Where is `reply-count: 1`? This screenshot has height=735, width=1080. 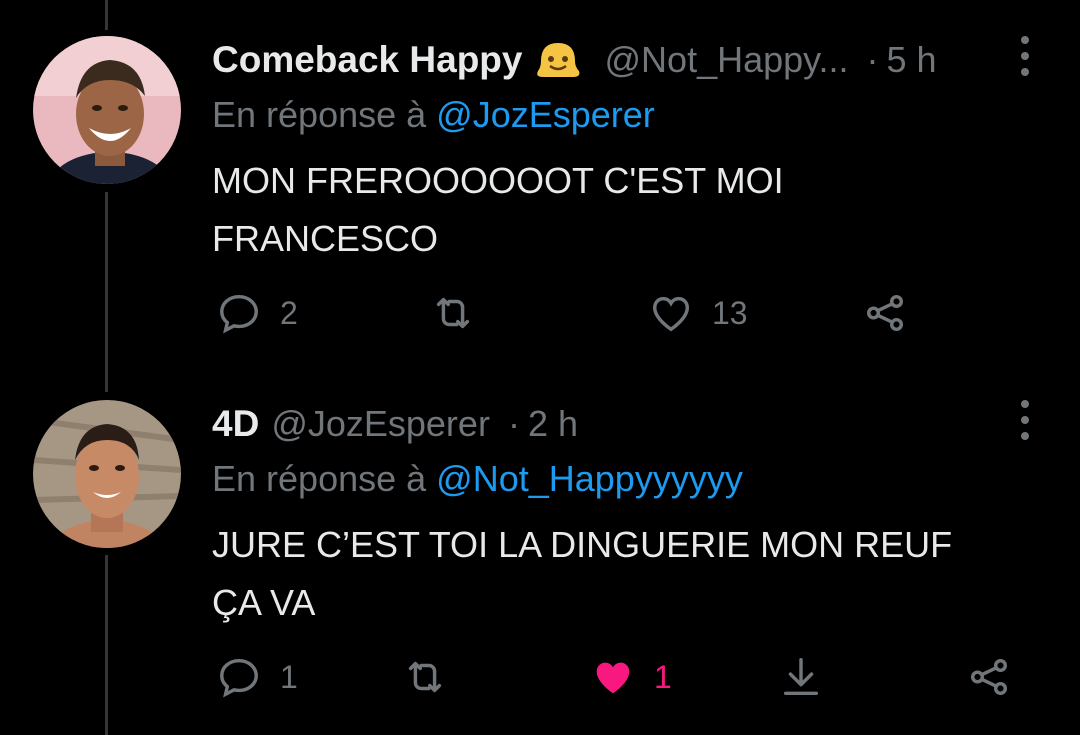 reply-count: 1 is located at coordinates (289, 676).